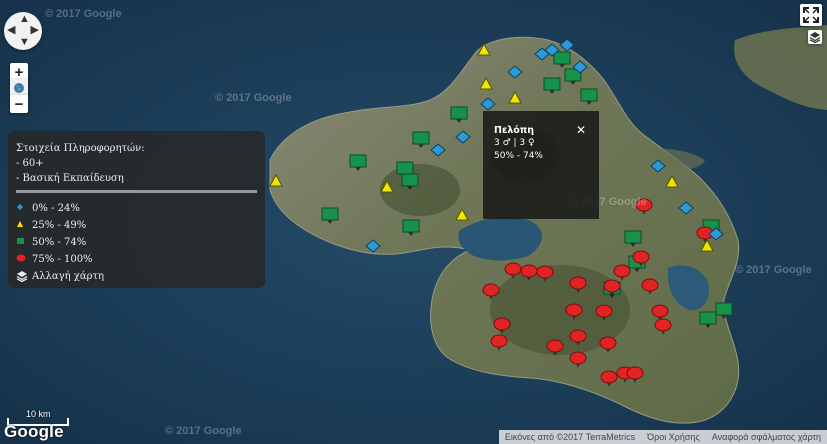  I want to click on pan-right-icon: ▶, so click(35, 30).